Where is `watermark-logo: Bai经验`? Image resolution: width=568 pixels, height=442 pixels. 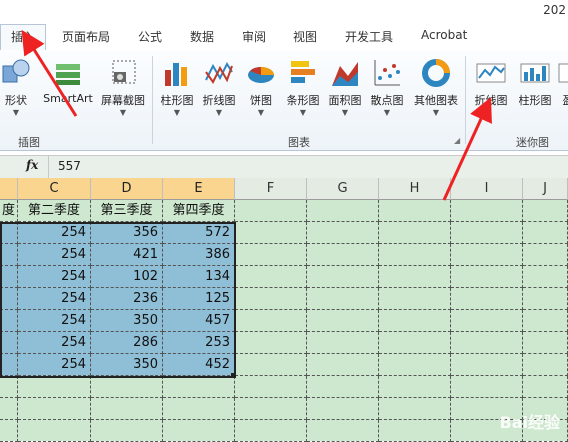 watermark-logo: Bai经验 is located at coordinates (530, 421).